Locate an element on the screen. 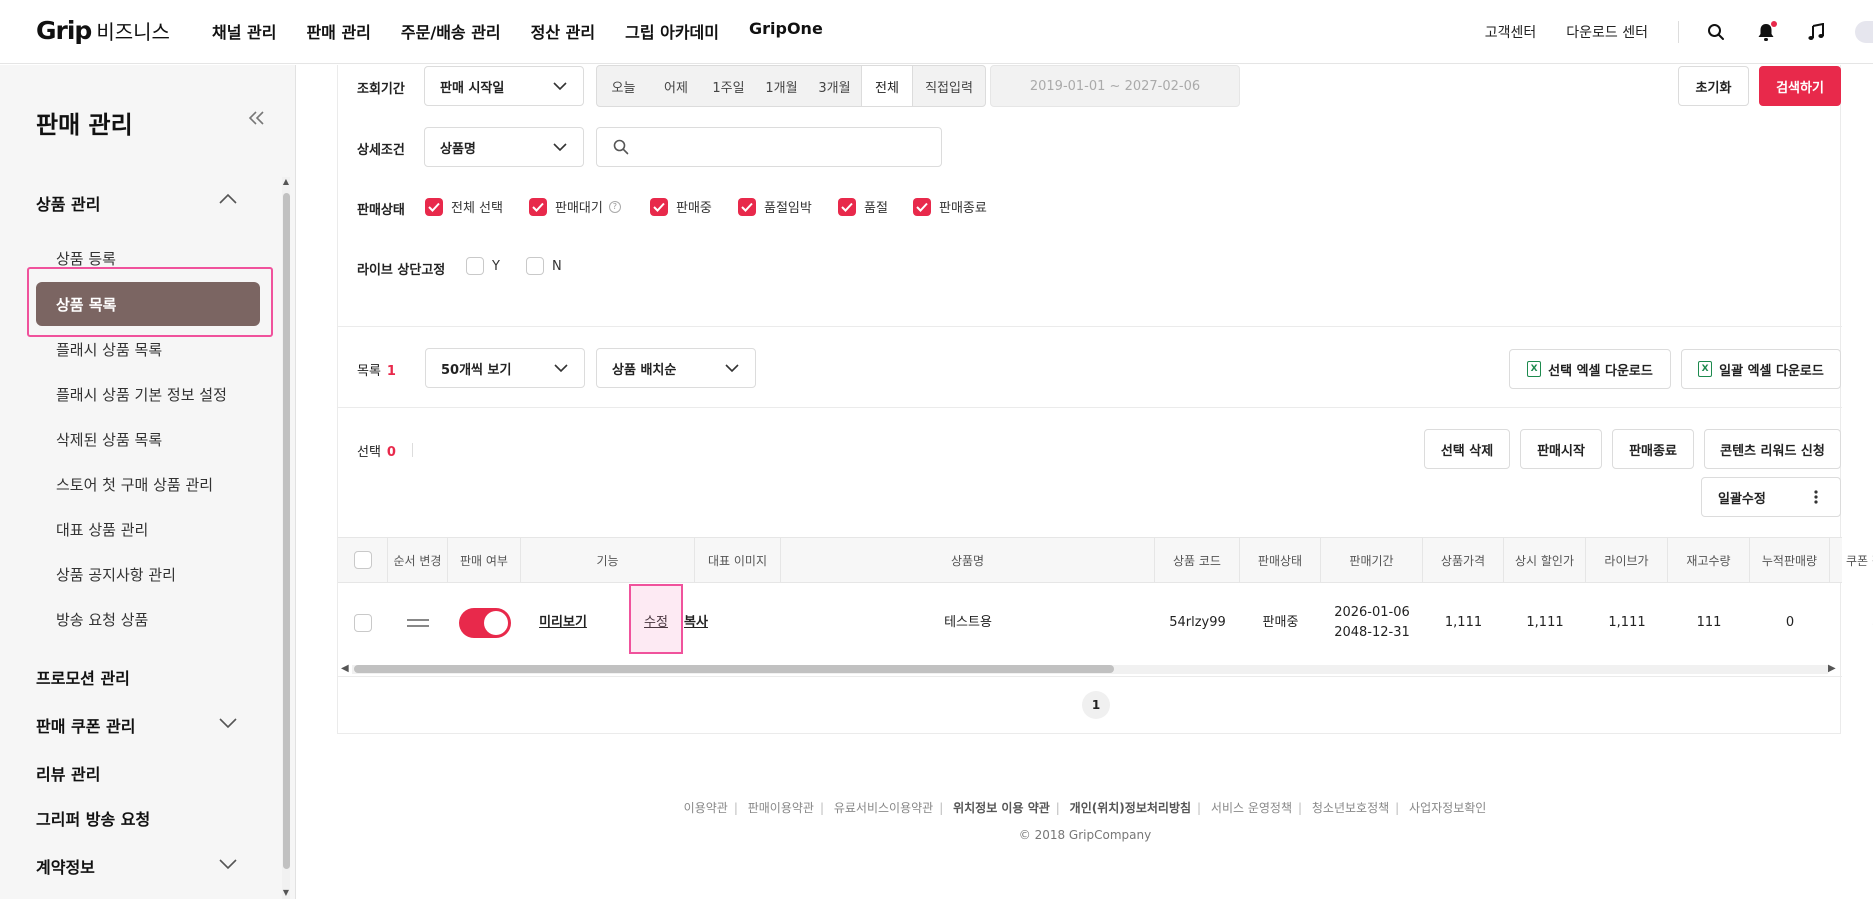 The image size is (1873, 899). sidebar-section-products: 상품 관리 is located at coordinates (68, 203).